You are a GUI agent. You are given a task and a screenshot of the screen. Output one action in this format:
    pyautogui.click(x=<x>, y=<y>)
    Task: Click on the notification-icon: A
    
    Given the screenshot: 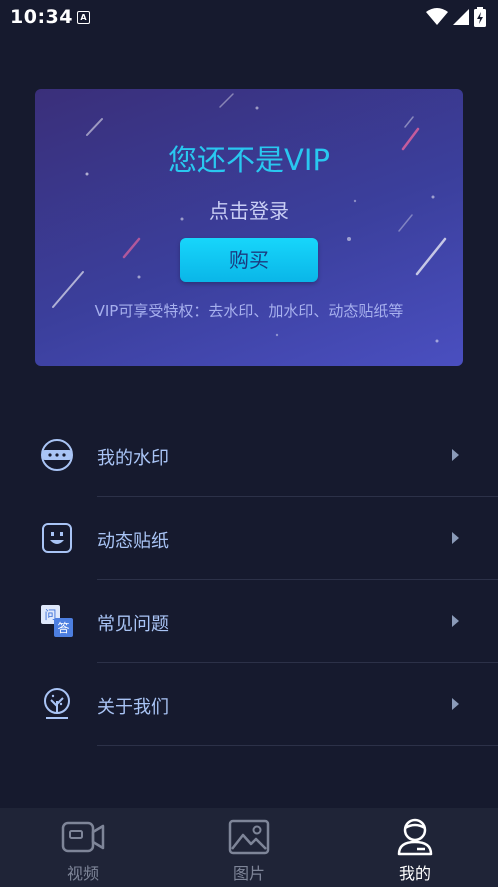 What is the action you would take?
    pyautogui.click(x=83, y=17)
    